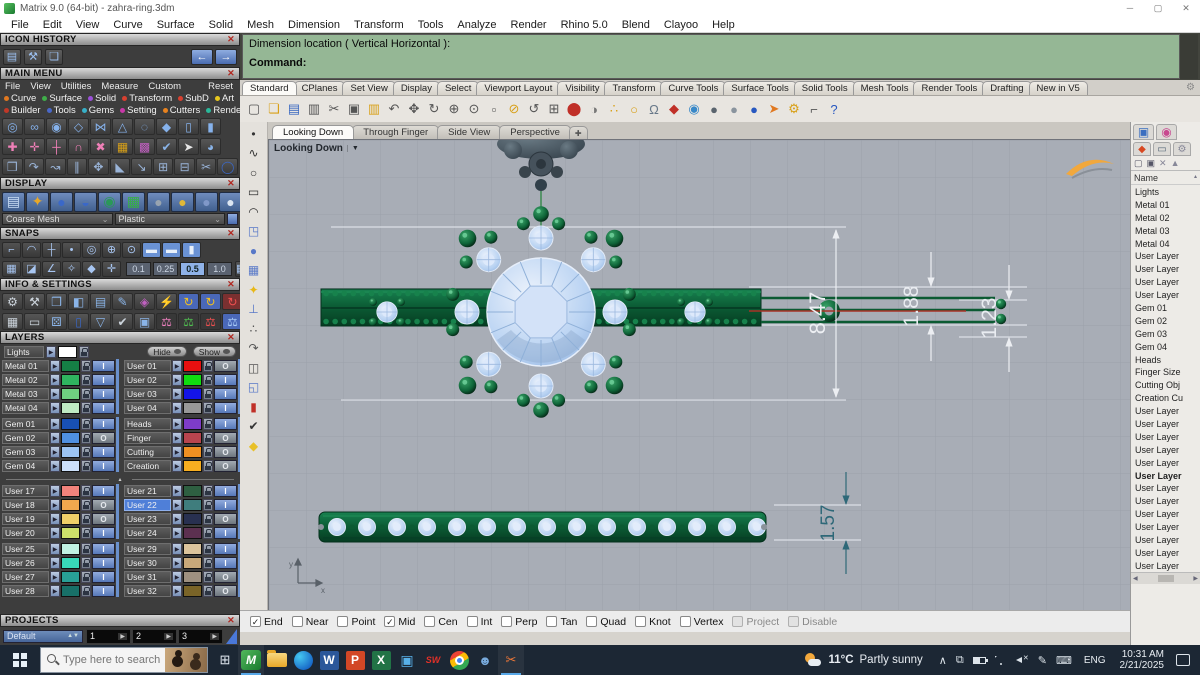 The height and width of the screenshot is (675, 1200). I want to click on category-item: Surface, so click(62, 98).